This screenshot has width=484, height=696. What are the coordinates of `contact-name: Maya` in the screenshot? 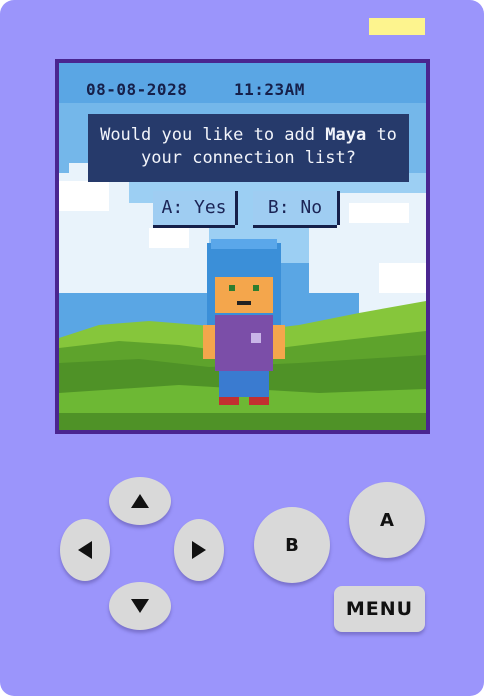 It's located at (346, 135).